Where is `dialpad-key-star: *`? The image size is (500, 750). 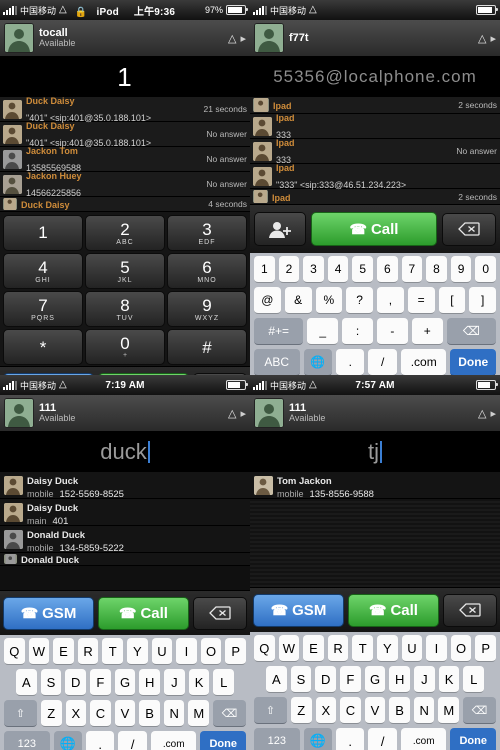 dialpad-key-star: * is located at coordinates (43, 347).